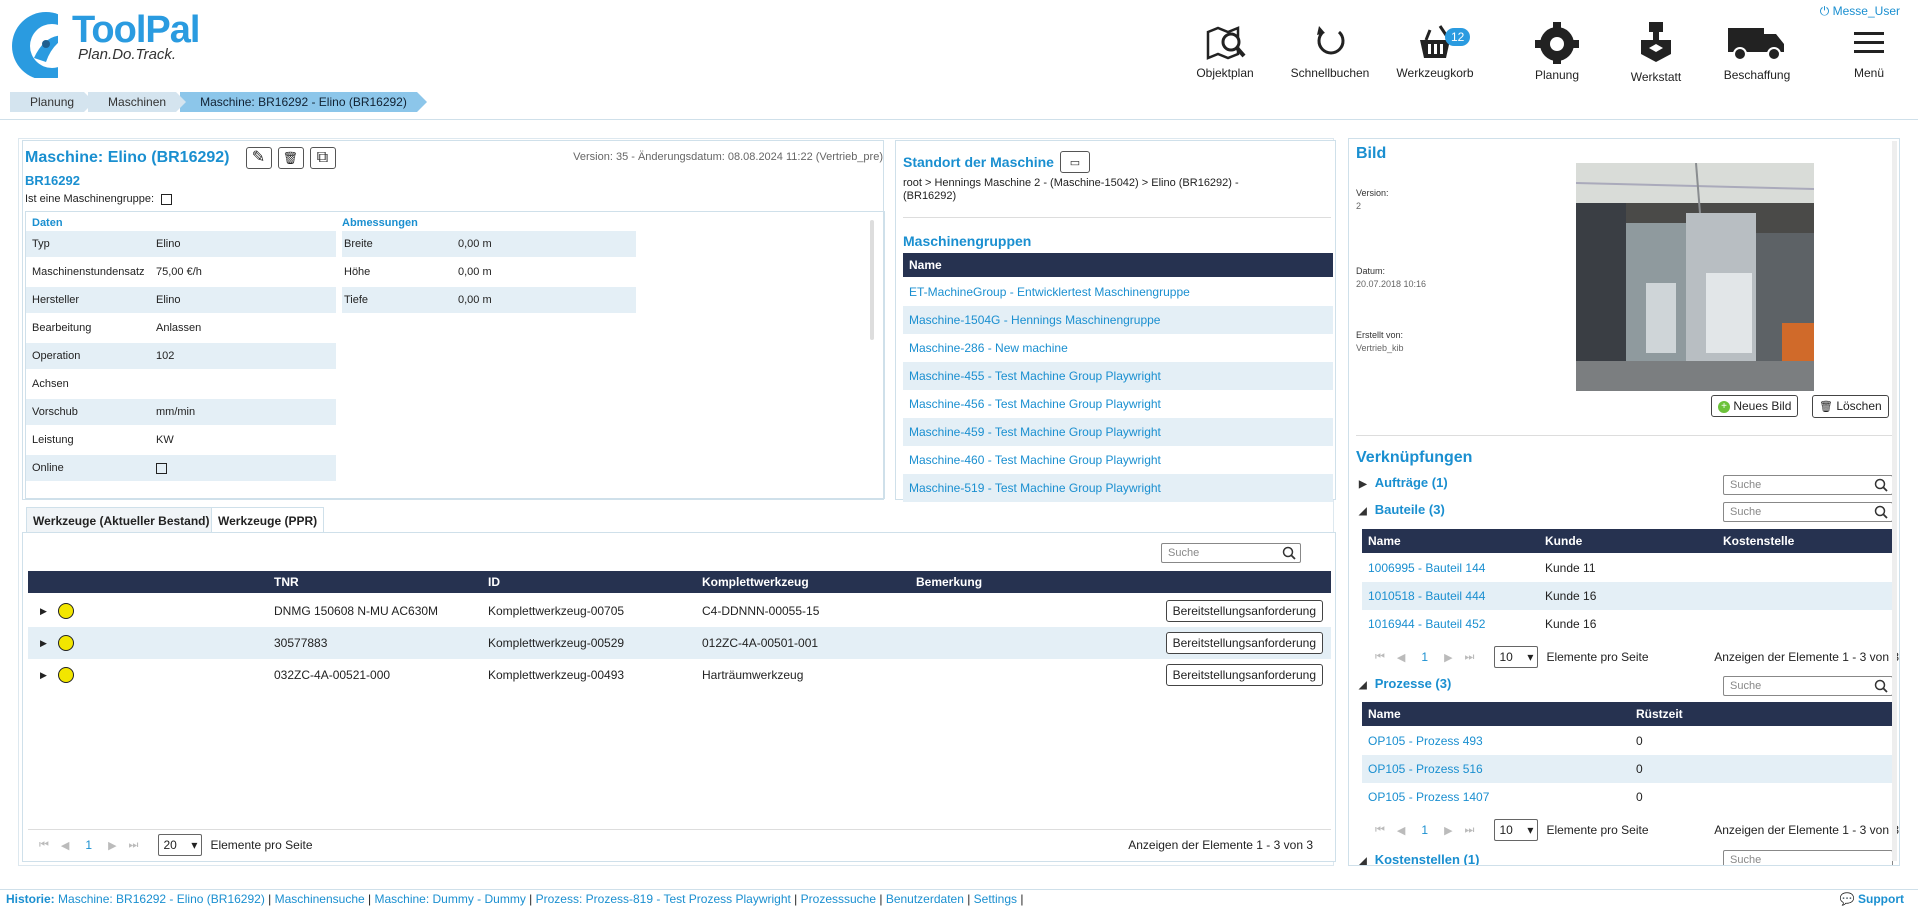 This screenshot has width=1918, height=909. I want to click on user-link: ⏻ Messe_User, so click(1860, 11).